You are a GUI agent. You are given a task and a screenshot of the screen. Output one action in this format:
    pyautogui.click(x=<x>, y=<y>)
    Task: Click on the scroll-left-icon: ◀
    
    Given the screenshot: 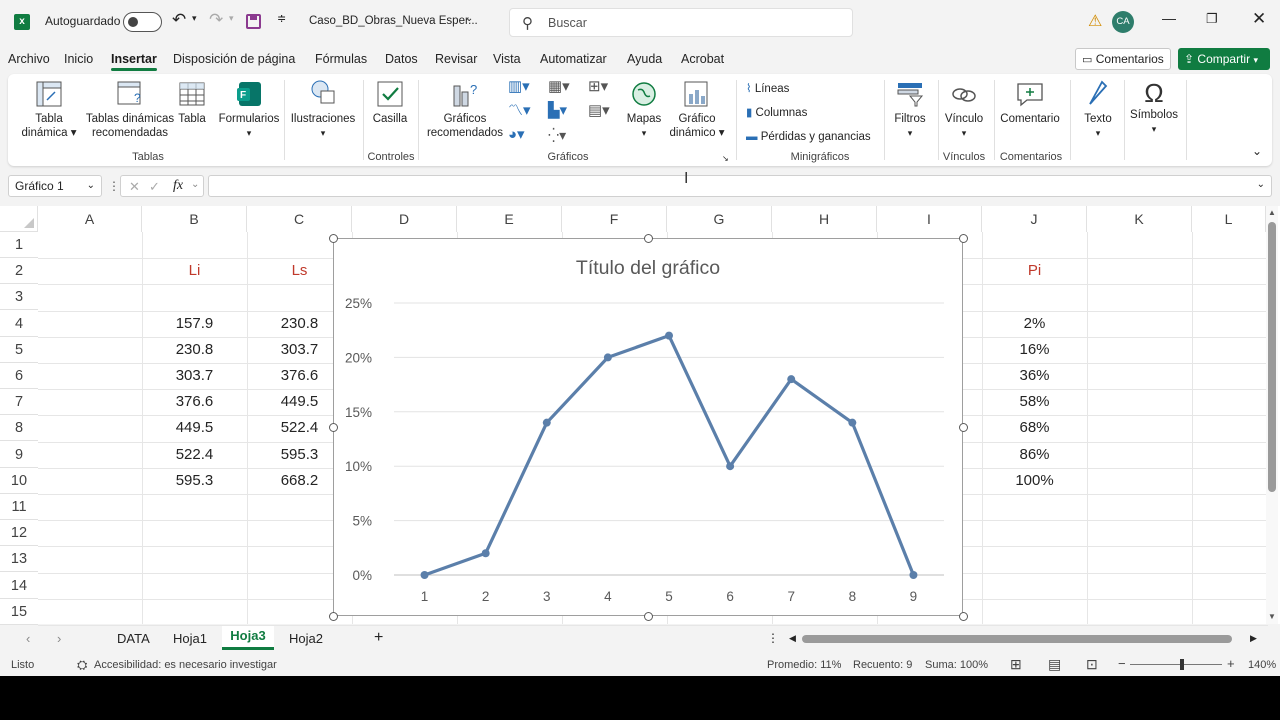 What is the action you would take?
    pyautogui.click(x=792, y=638)
    